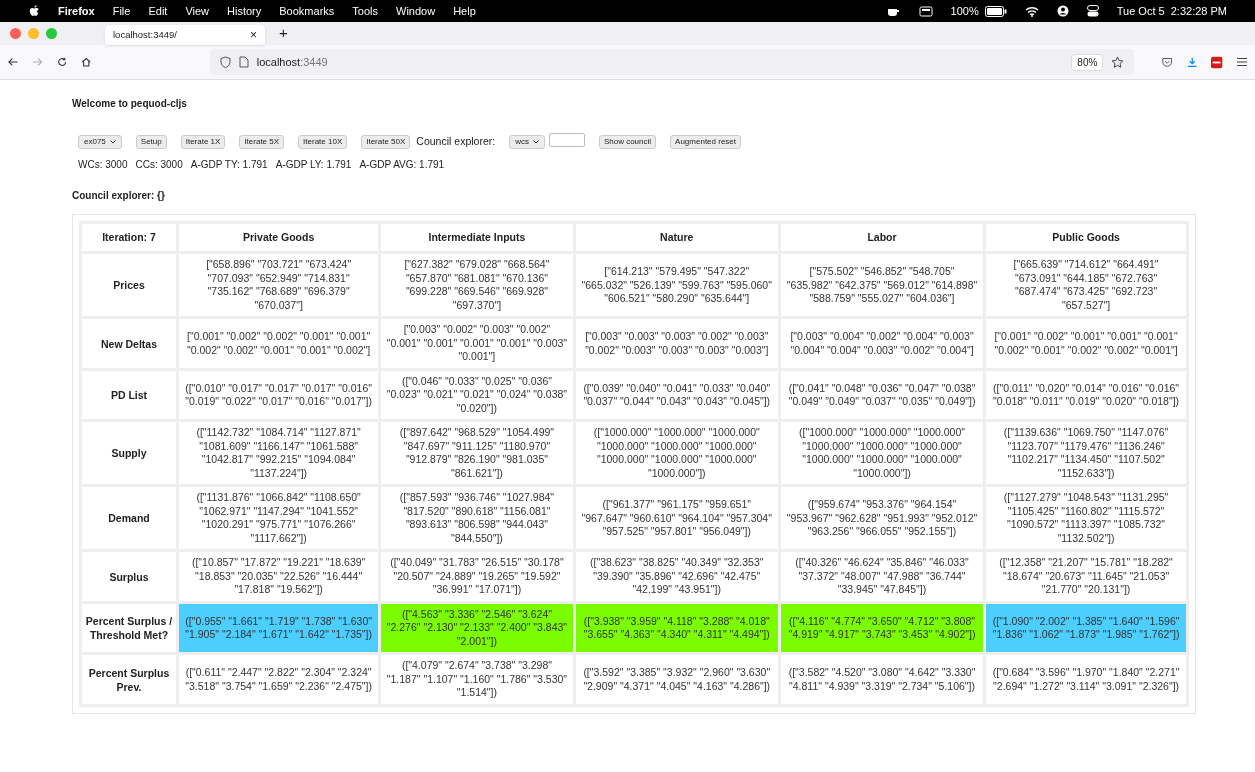 The image size is (1255, 772). Describe the element at coordinates (313, 164) in the screenshot. I see `stat-text: A-GDP LY: 1.791` at that location.